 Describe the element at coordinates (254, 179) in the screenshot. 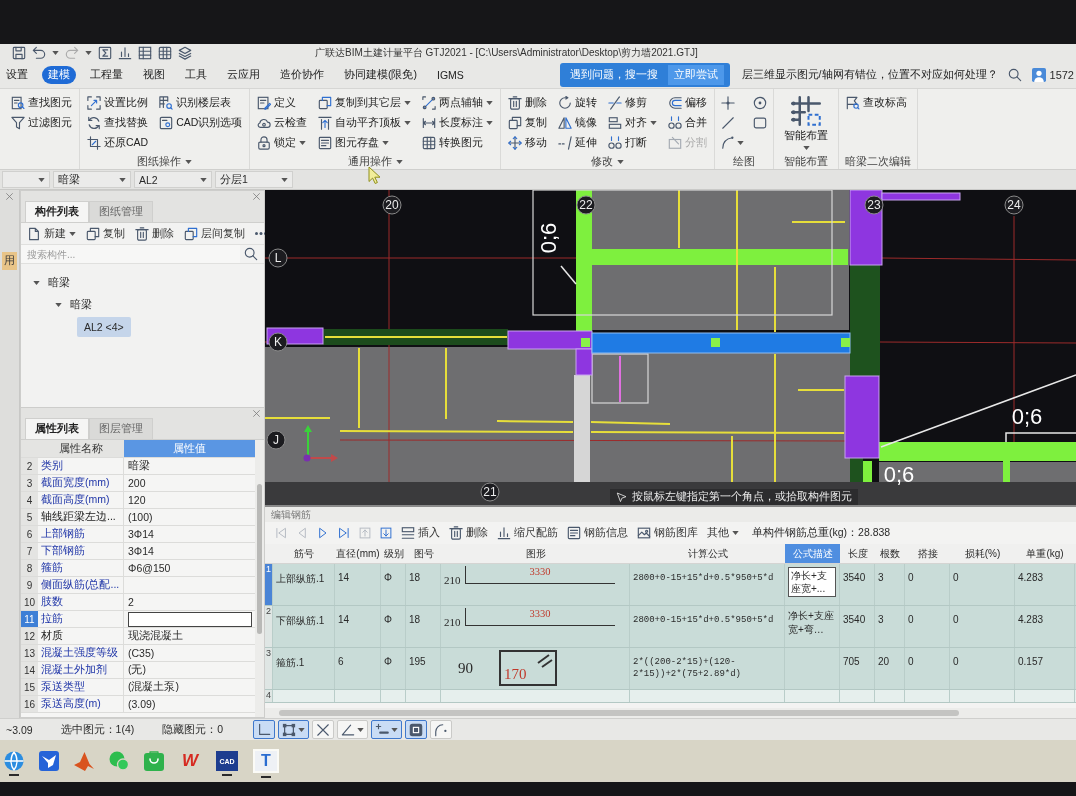

I see `dropdown-field: 分层1` at that location.